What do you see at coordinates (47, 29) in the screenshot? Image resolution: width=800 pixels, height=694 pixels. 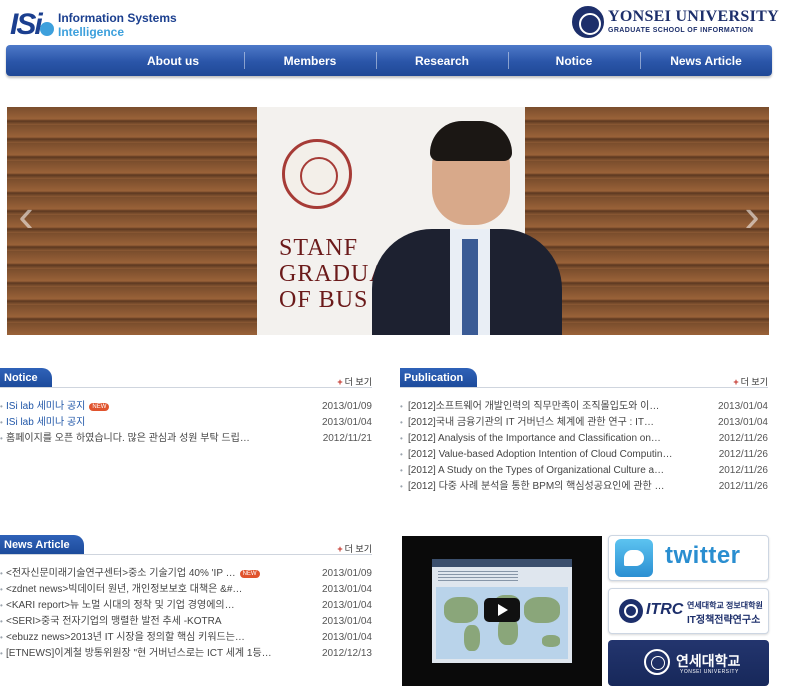 I see `isi-logo-dot` at bounding box center [47, 29].